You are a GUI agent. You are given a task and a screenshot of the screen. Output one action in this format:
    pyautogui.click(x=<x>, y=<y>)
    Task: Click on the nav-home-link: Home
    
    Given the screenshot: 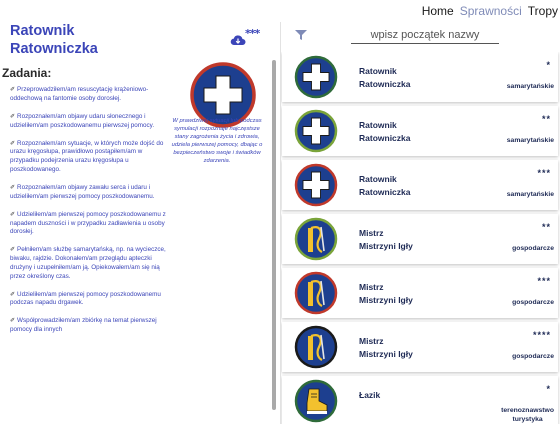 What is the action you would take?
    pyautogui.click(x=438, y=11)
    